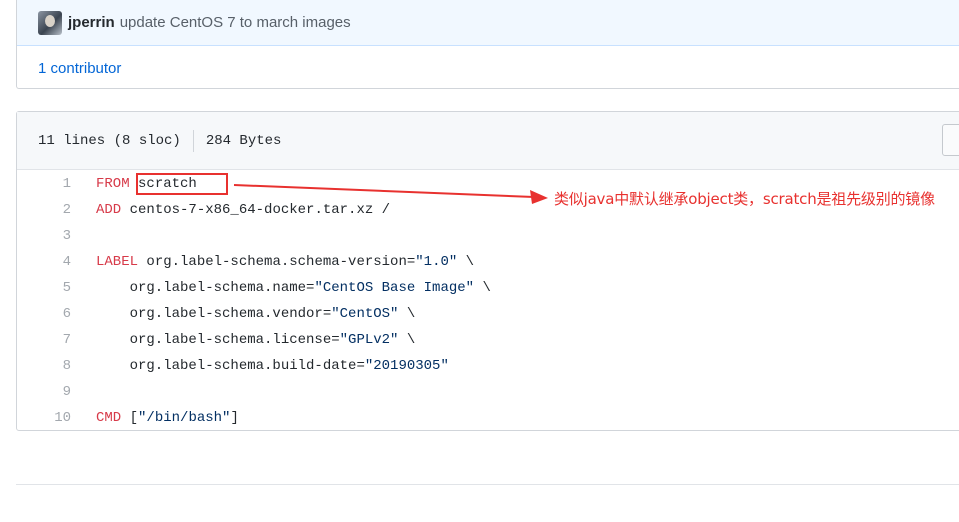 The image size is (959, 522). Describe the element at coordinates (487, 484) in the screenshot. I see `bottom-divider` at that location.